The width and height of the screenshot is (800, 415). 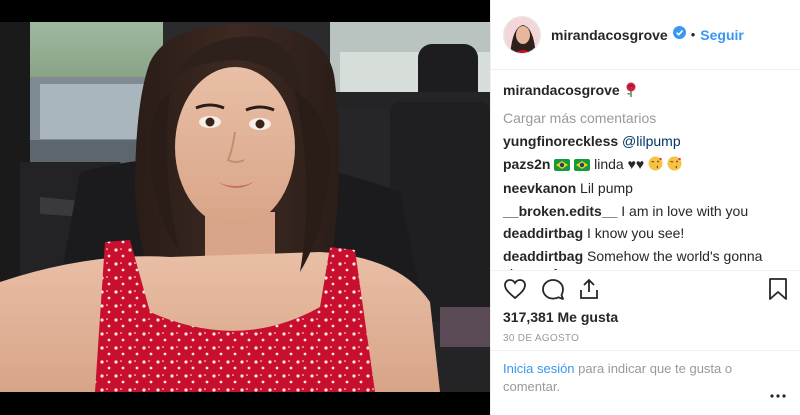 I want to click on avatar, so click(x=522, y=34).